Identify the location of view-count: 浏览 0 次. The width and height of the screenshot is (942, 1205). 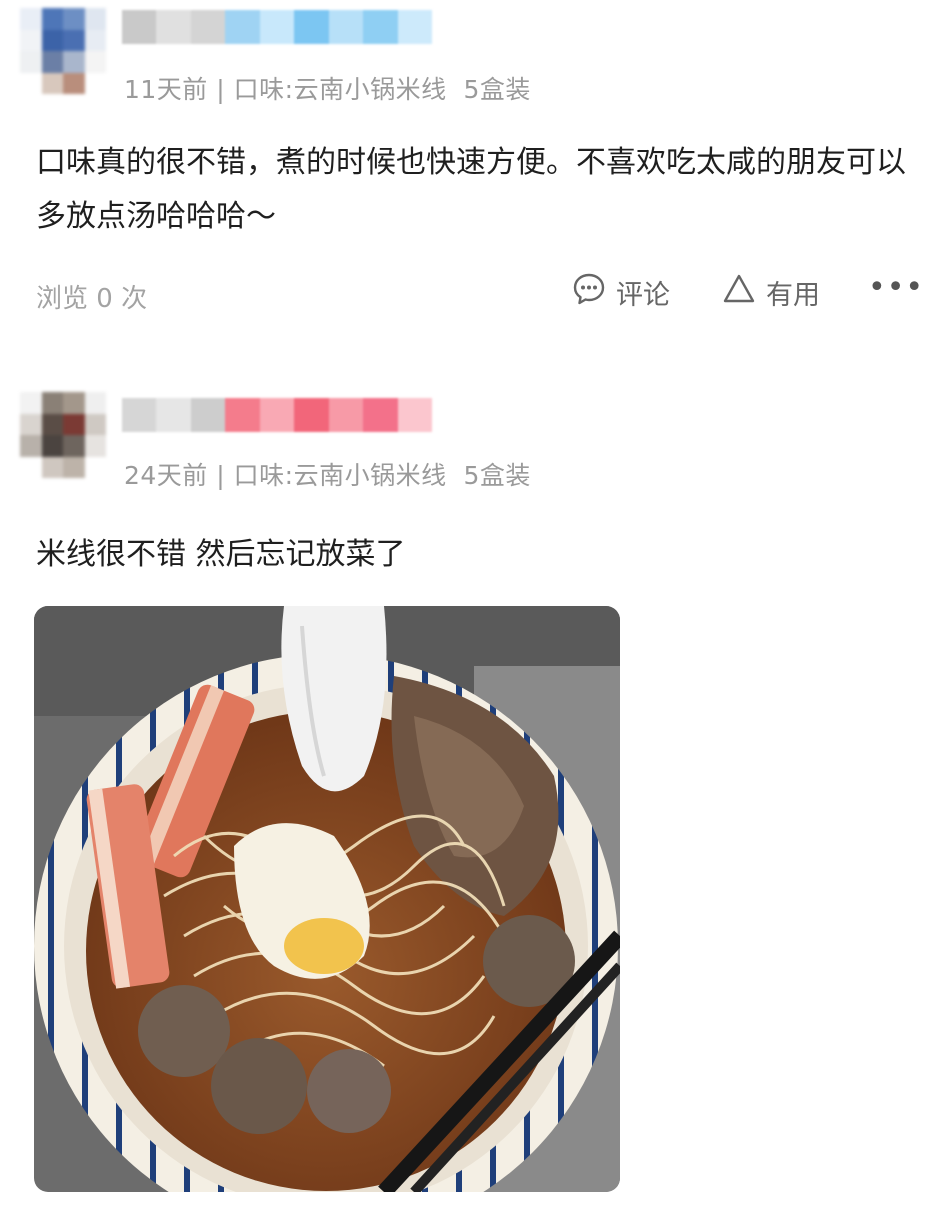
(92, 299).